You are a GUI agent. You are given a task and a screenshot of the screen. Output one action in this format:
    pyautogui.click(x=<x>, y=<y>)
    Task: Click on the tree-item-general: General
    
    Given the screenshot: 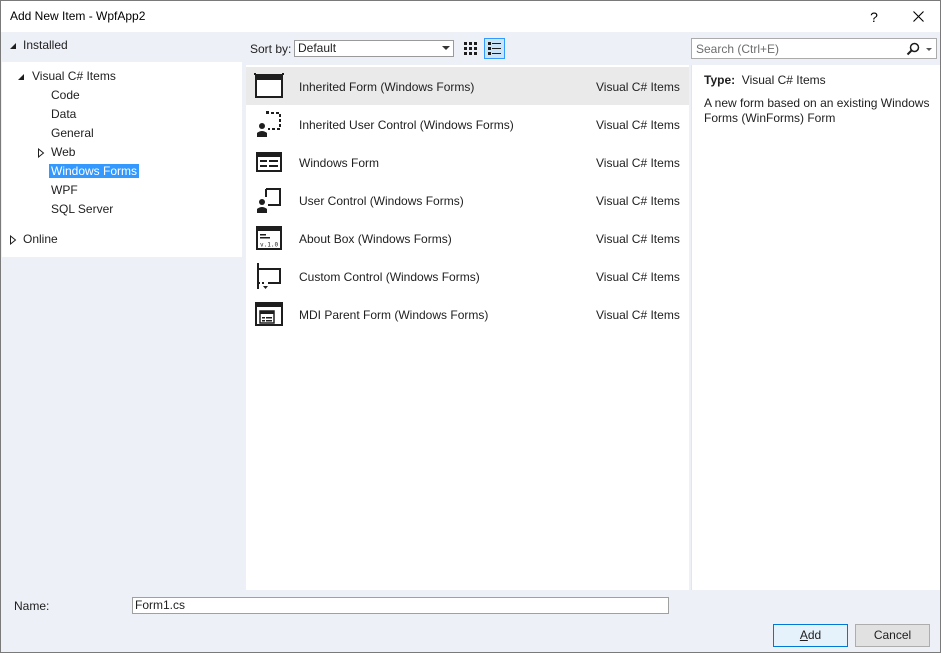 What is the action you would take?
    pyautogui.click(x=72, y=133)
    